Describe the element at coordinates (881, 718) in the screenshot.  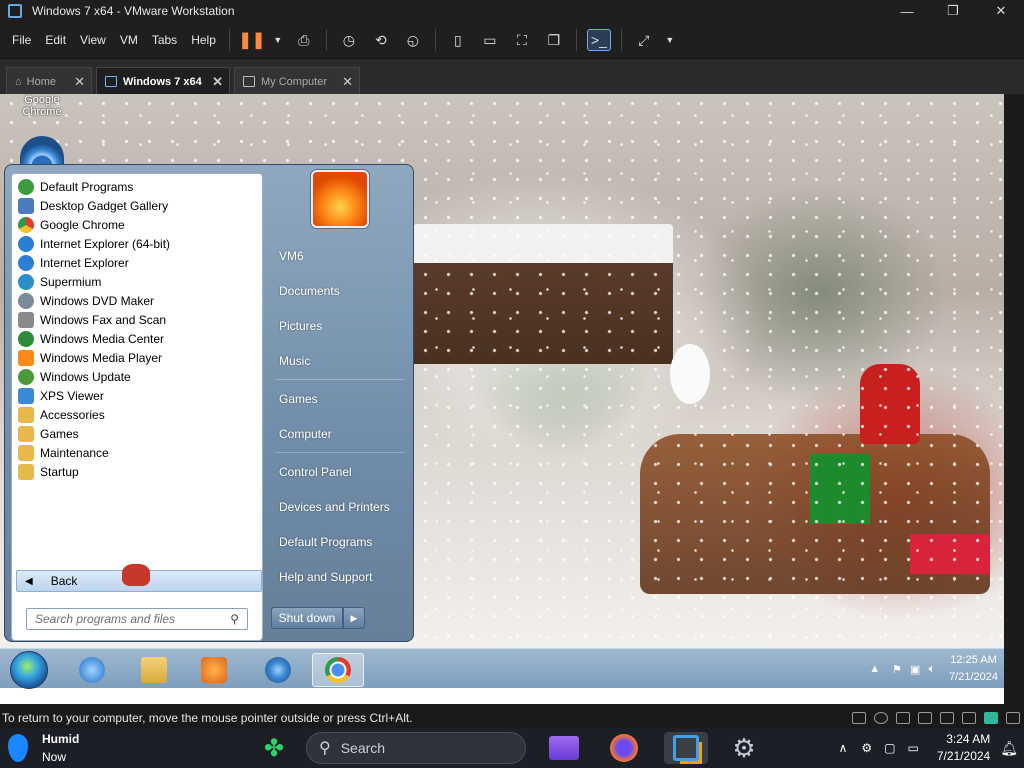
I see `cd-drive-icon` at that location.